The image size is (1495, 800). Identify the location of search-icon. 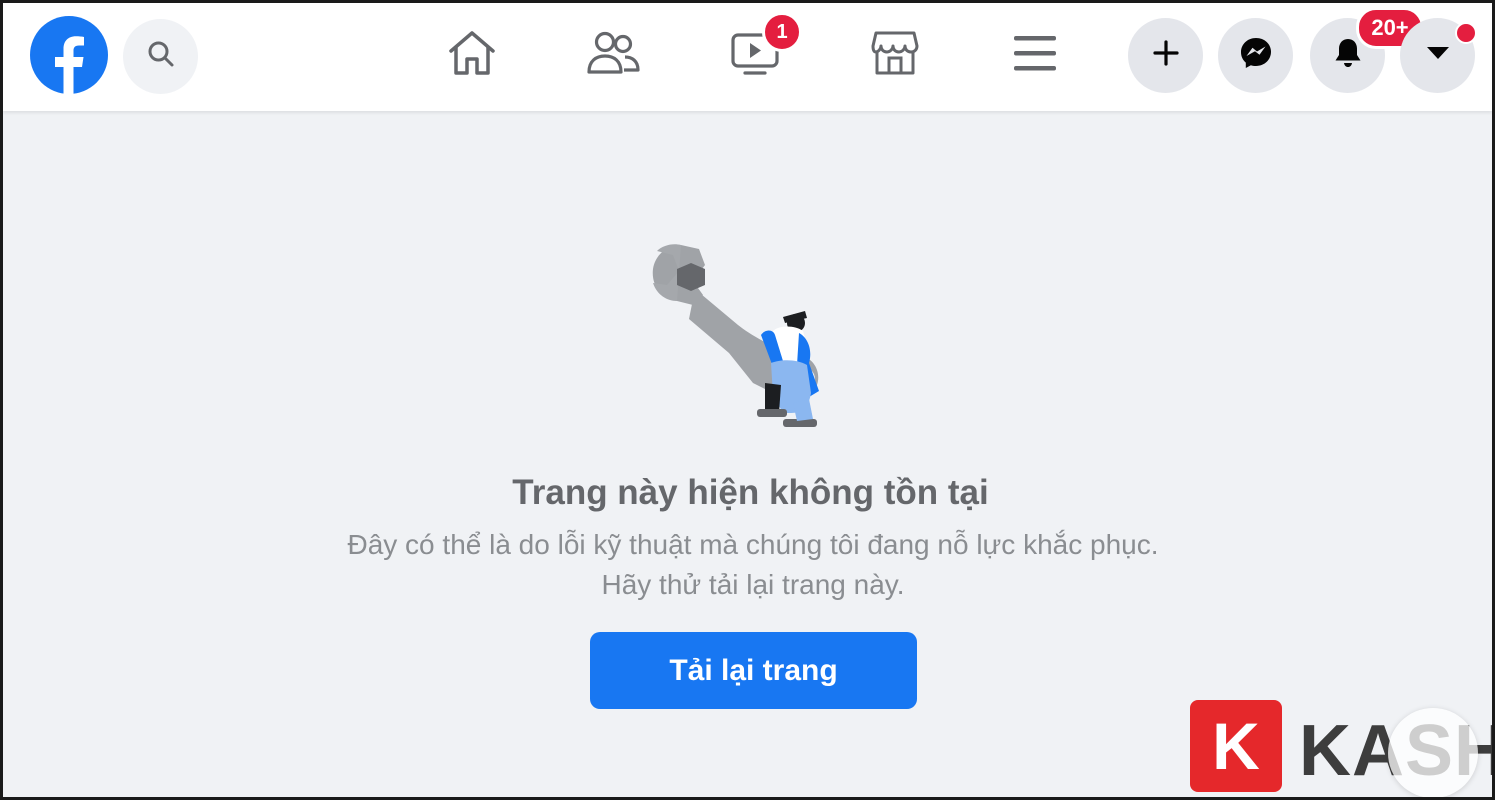
(161, 56).